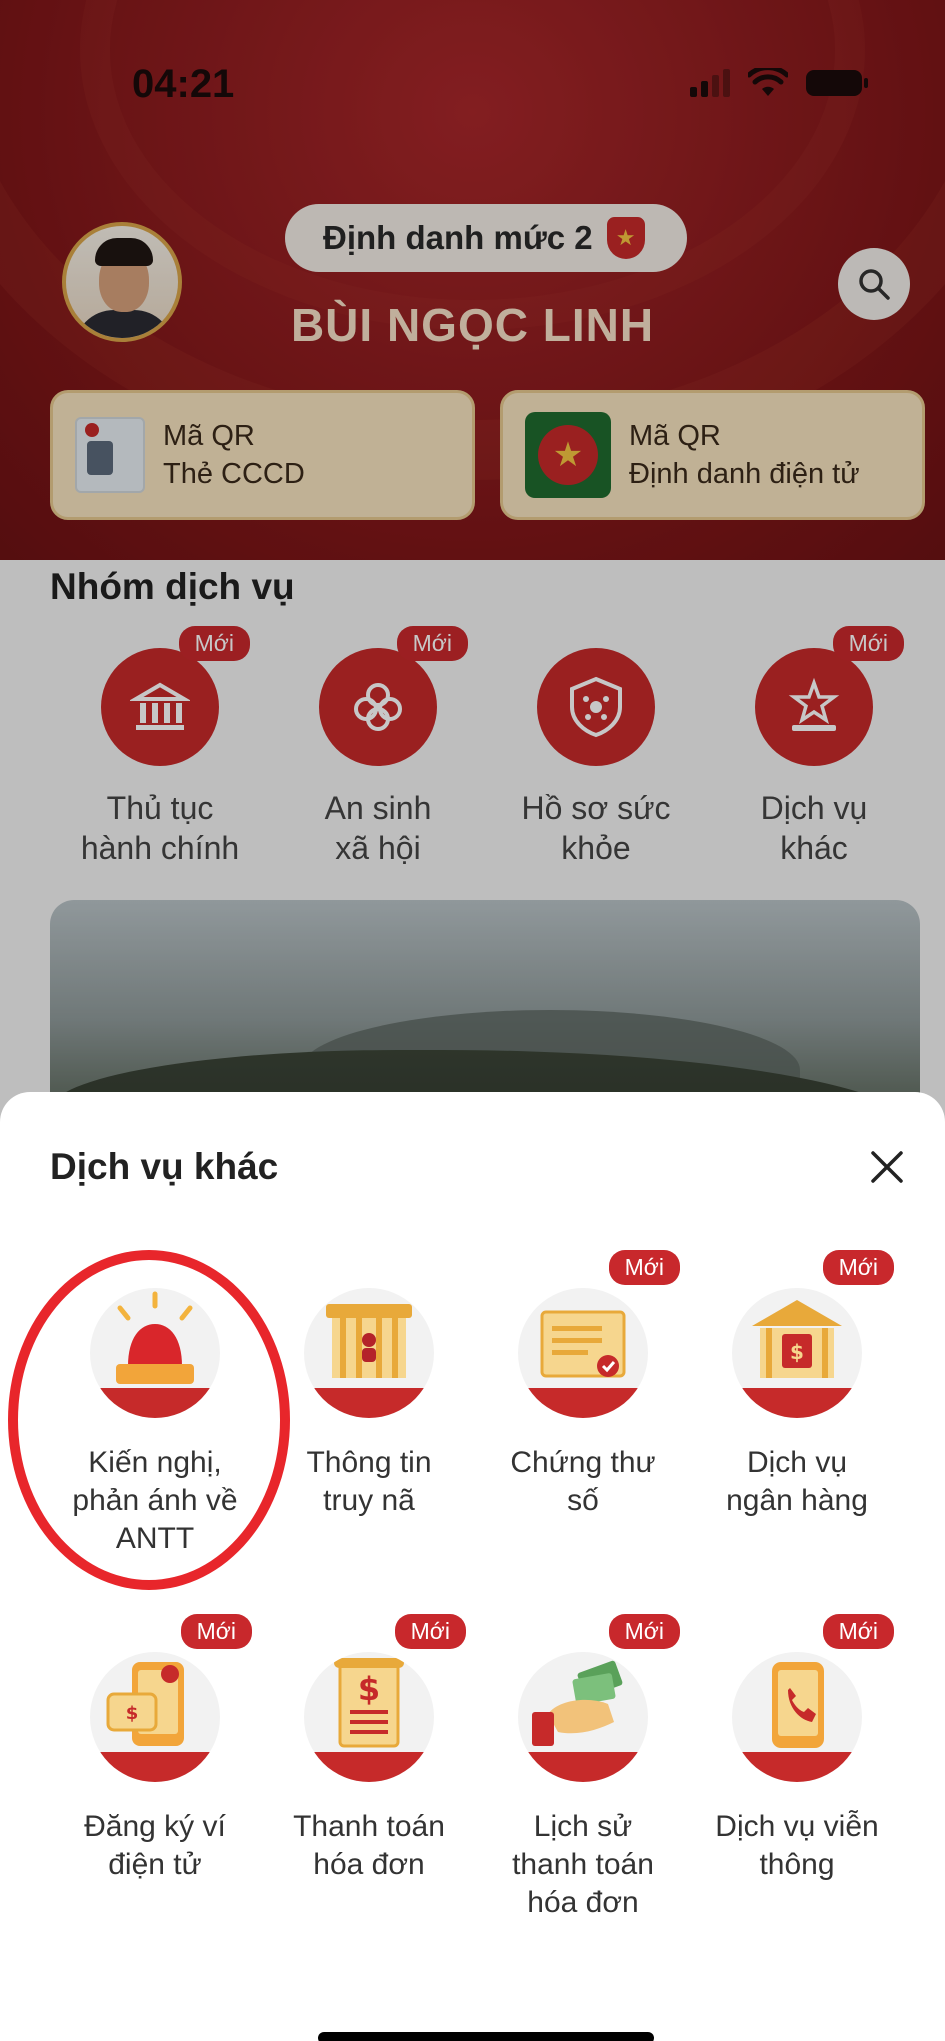 The width and height of the screenshot is (945, 2041). Describe the element at coordinates (583, 1462) in the screenshot. I see `label-line: Chứng thư` at that location.